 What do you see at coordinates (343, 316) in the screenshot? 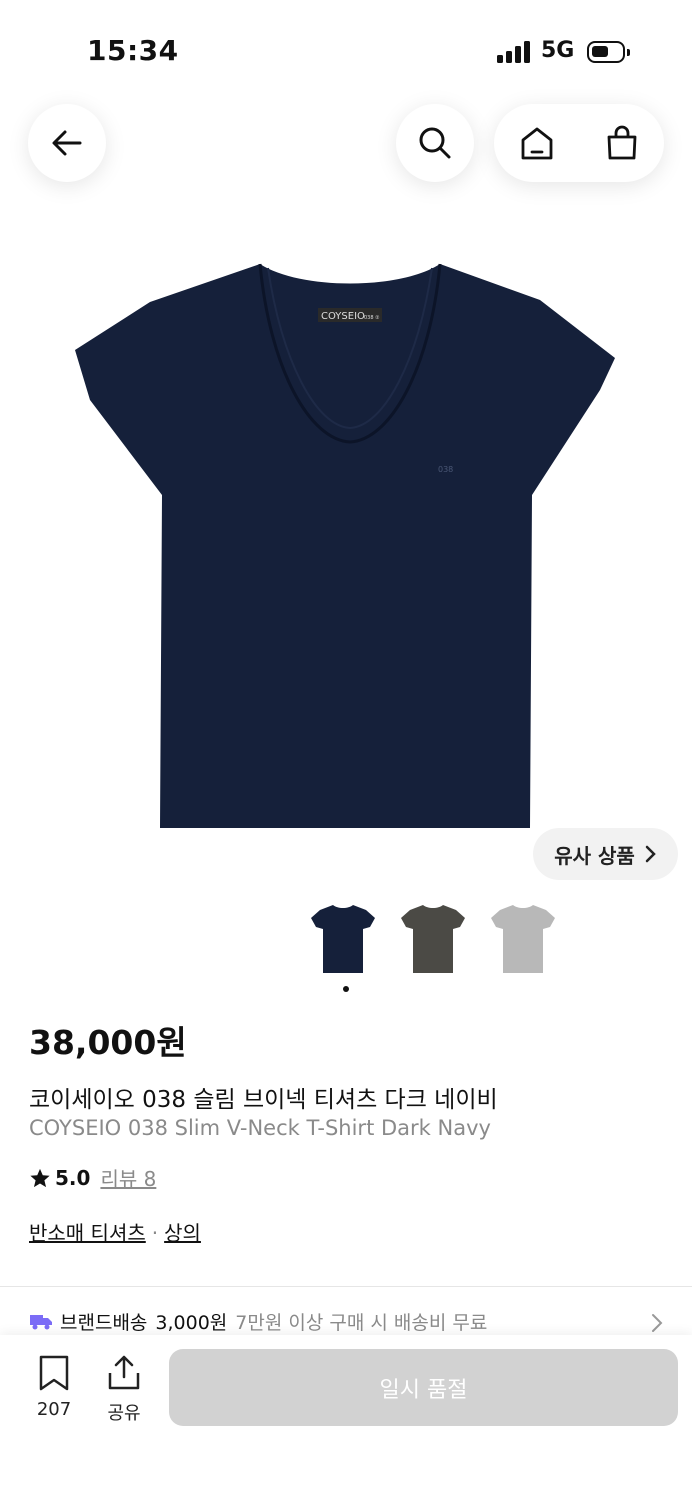
I see `logo-label: COYSEIO` at bounding box center [343, 316].